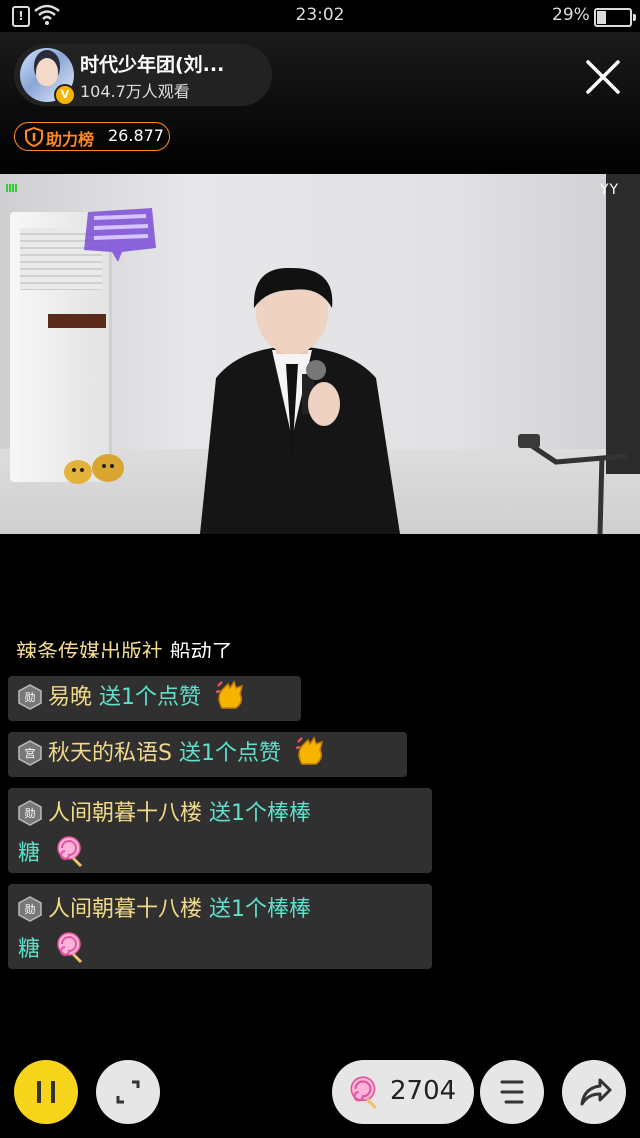  I want to click on battery-icon, so click(615, 17).